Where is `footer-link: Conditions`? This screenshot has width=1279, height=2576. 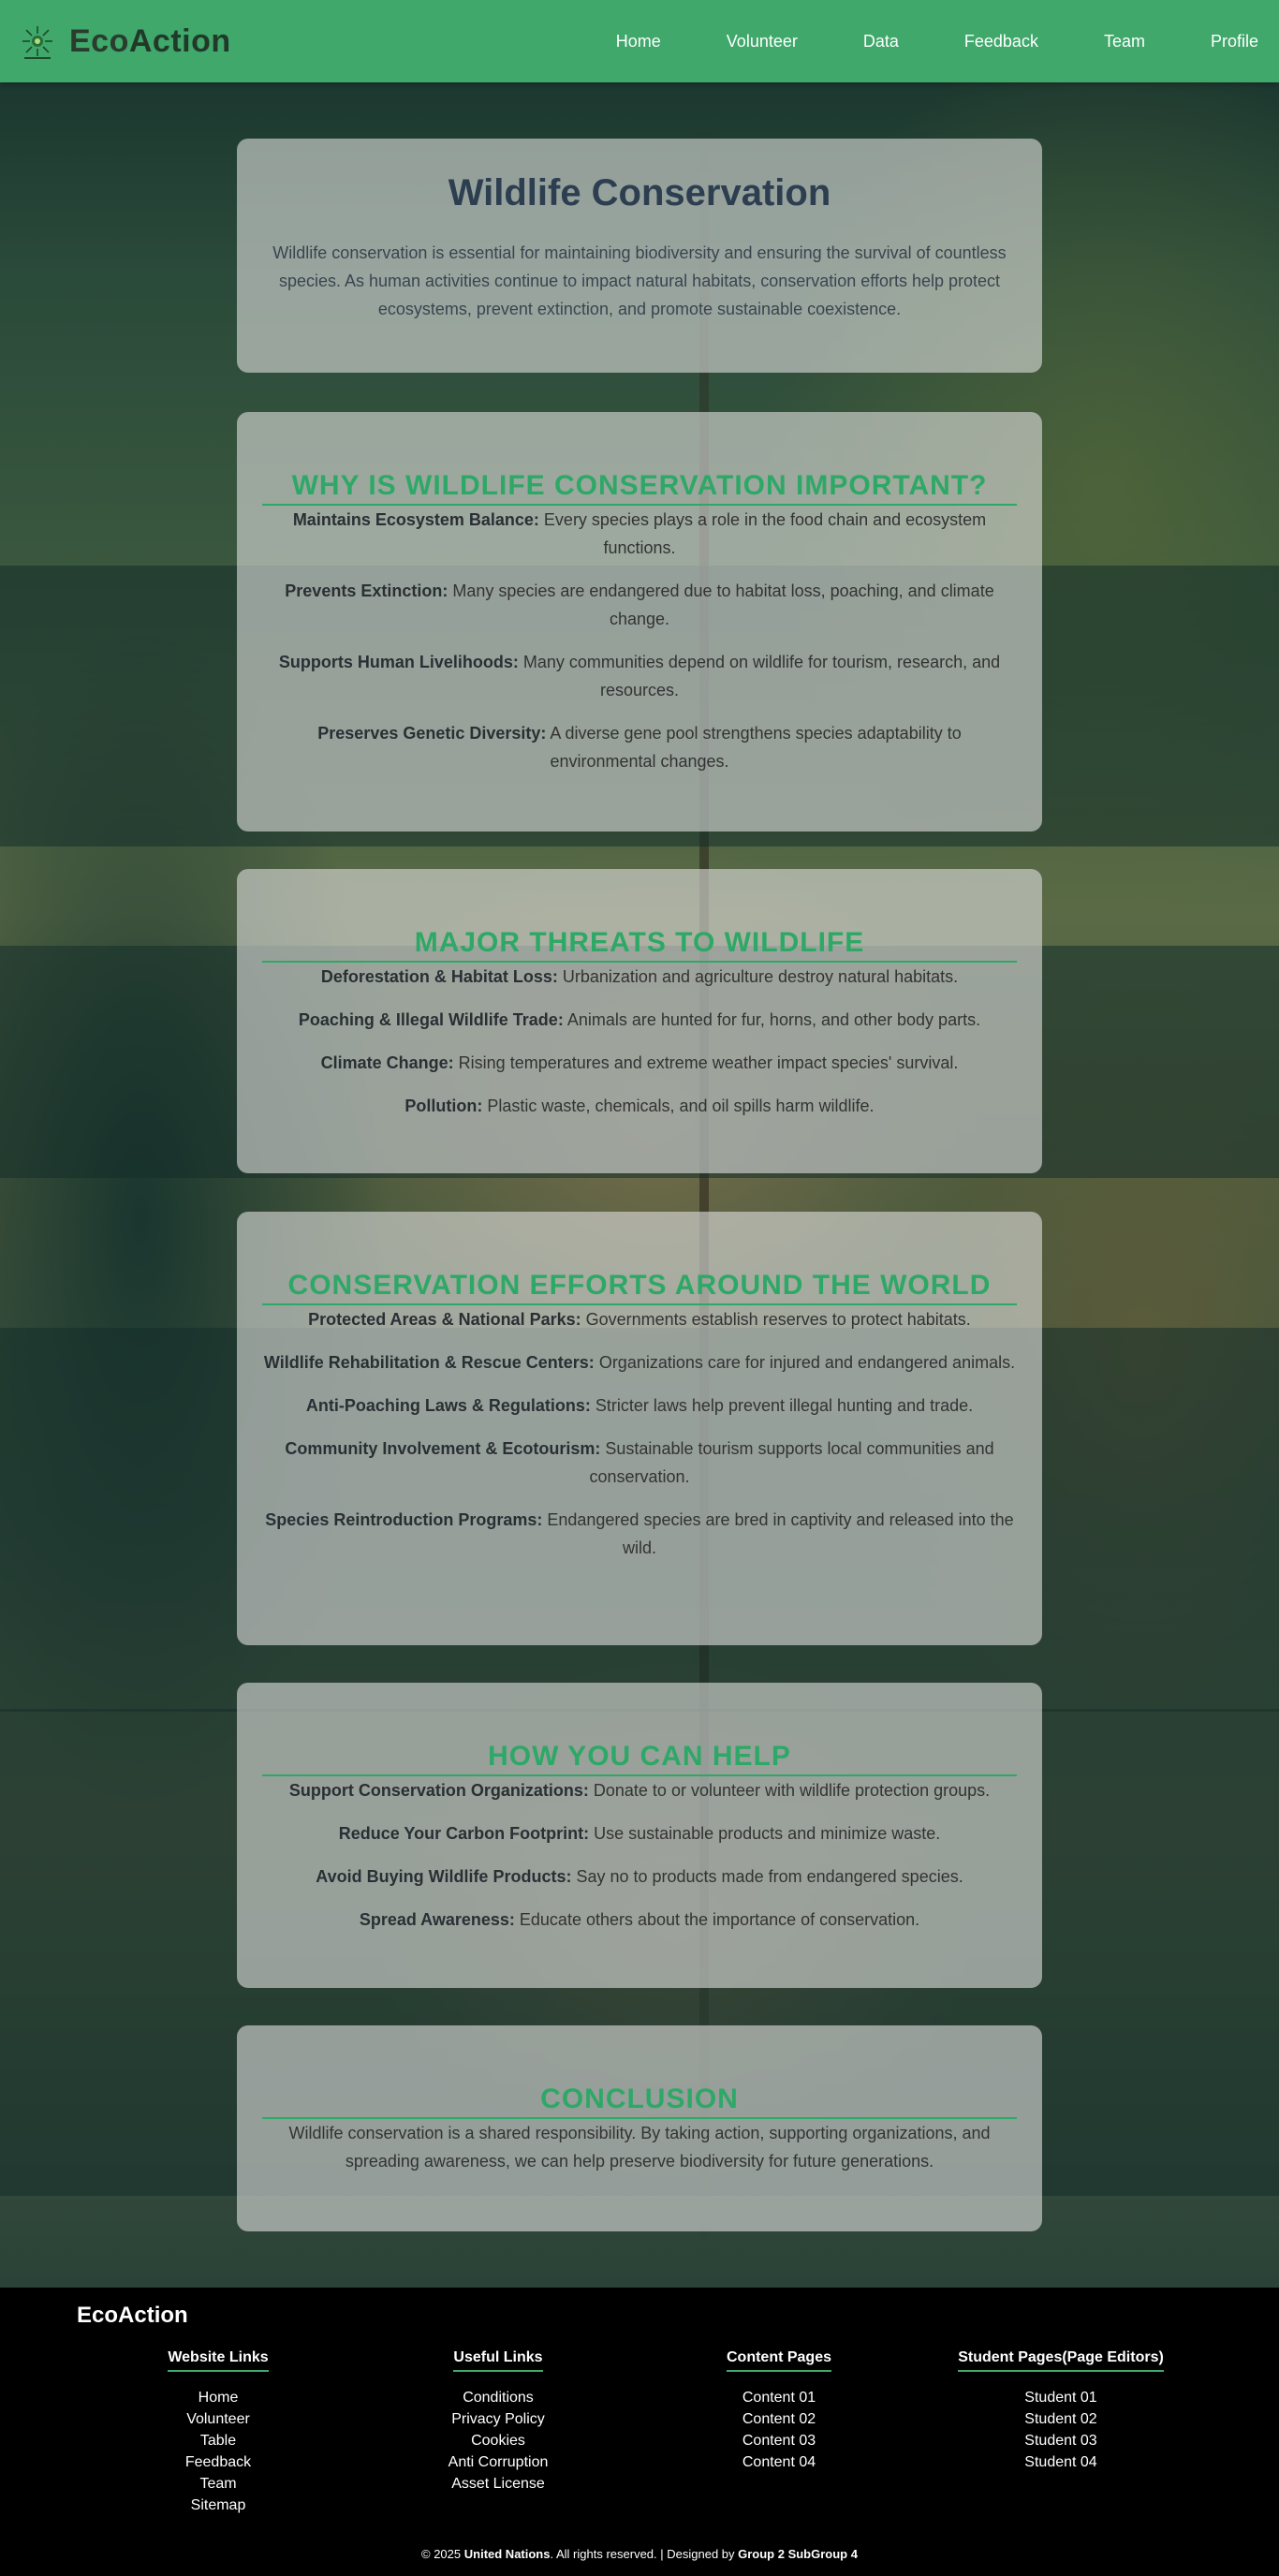
footer-link: Conditions is located at coordinates (498, 2397).